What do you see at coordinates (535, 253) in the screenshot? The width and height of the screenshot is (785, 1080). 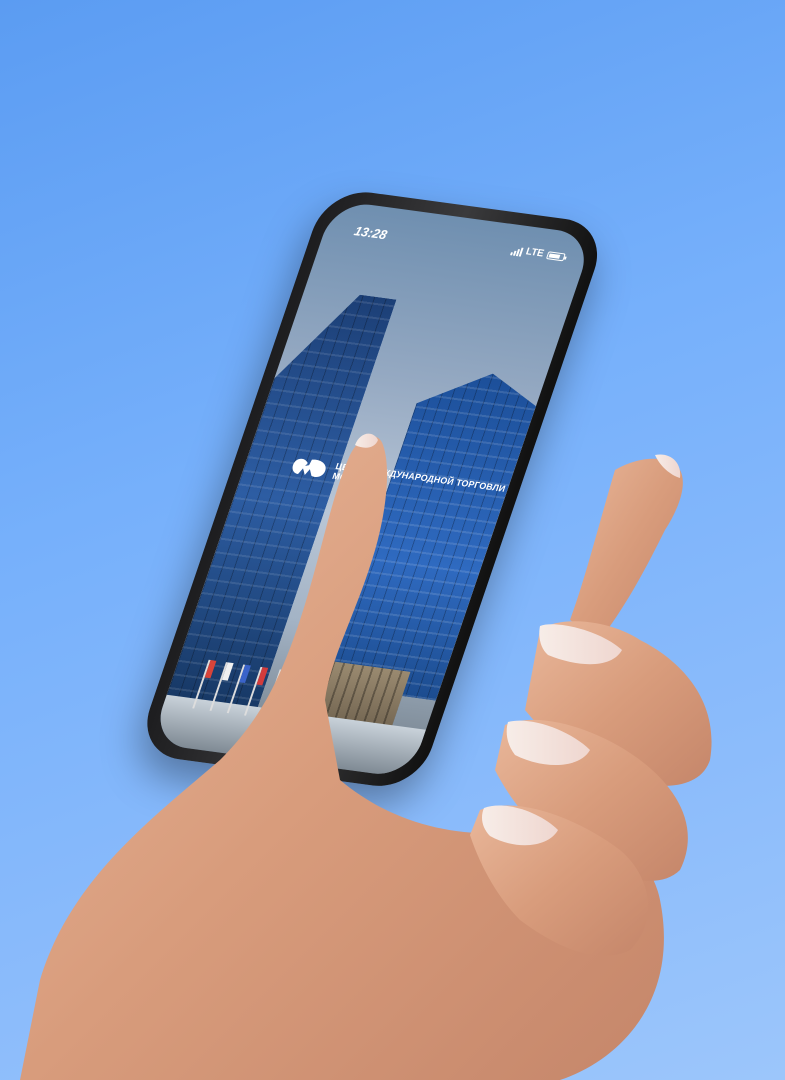 I see `network-label: LTE` at bounding box center [535, 253].